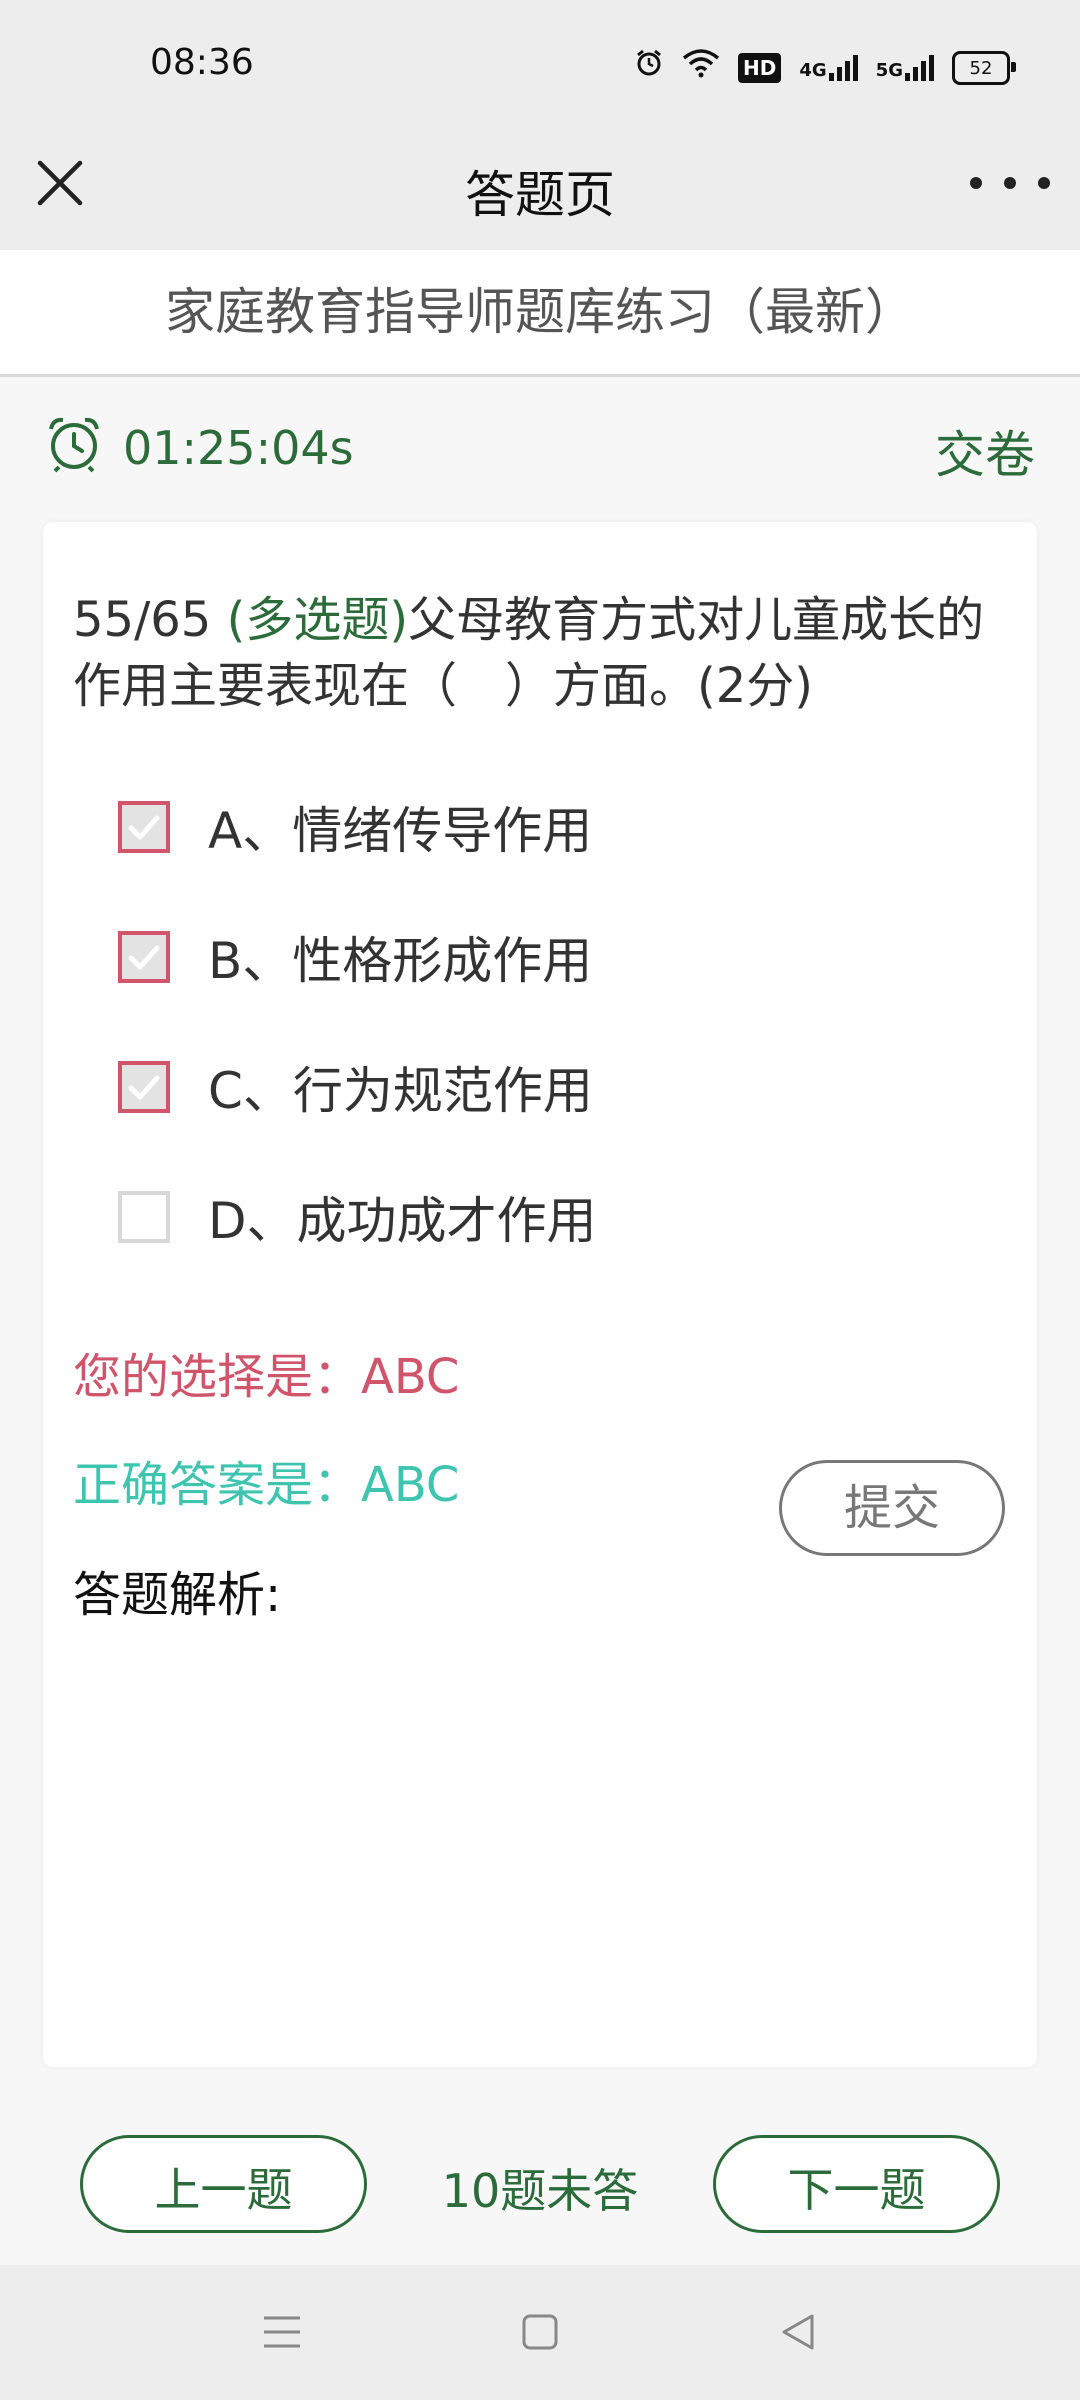  What do you see at coordinates (142, 620) in the screenshot?
I see `question-number: 55/65` at bounding box center [142, 620].